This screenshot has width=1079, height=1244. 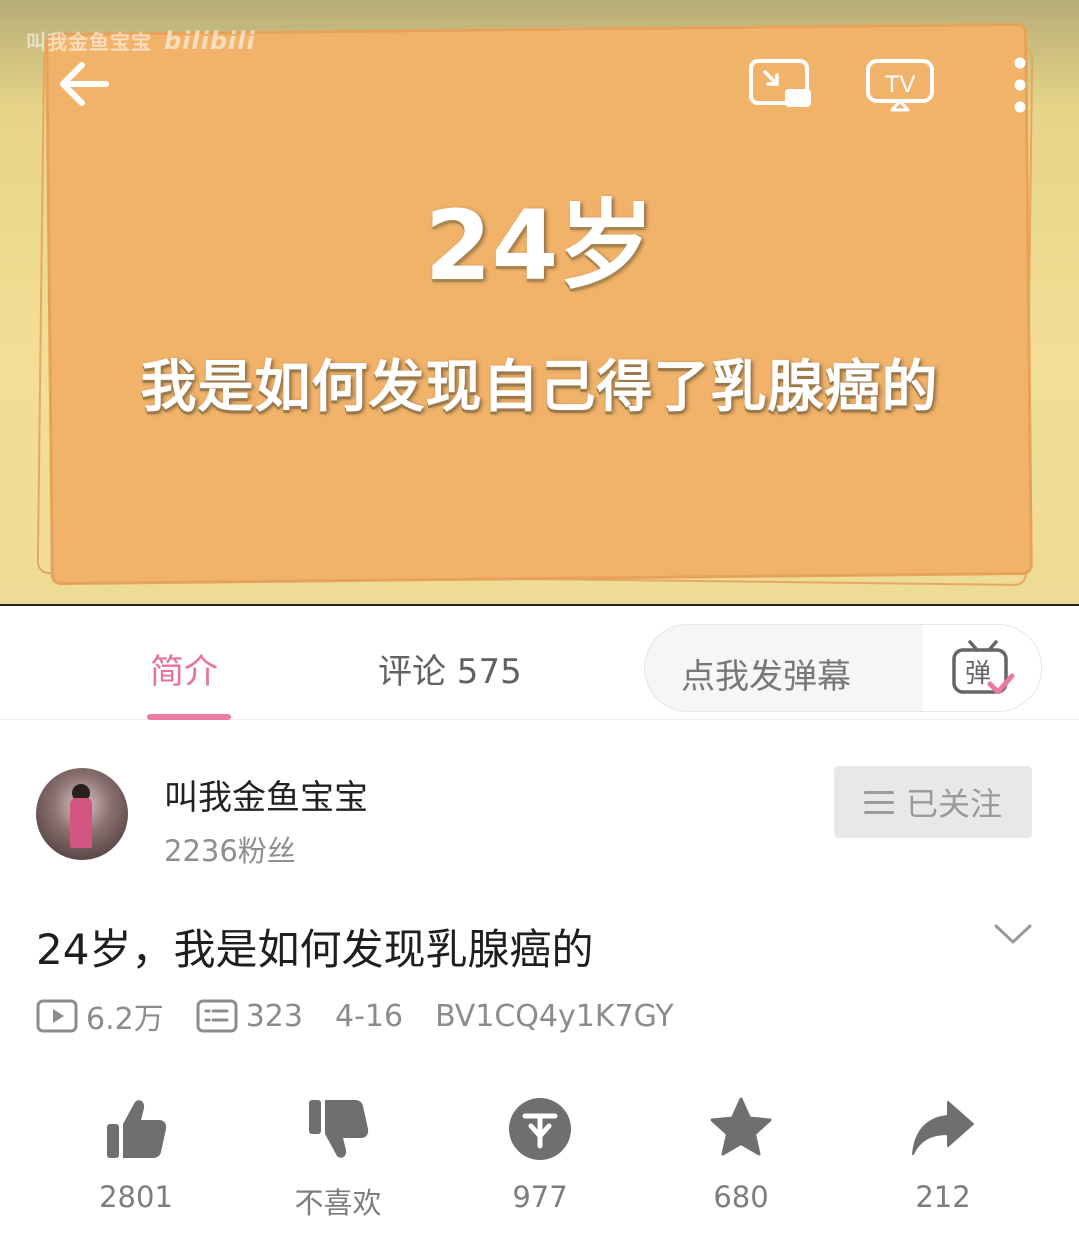 I want to click on star-icon, so click(x=741, y=1126).